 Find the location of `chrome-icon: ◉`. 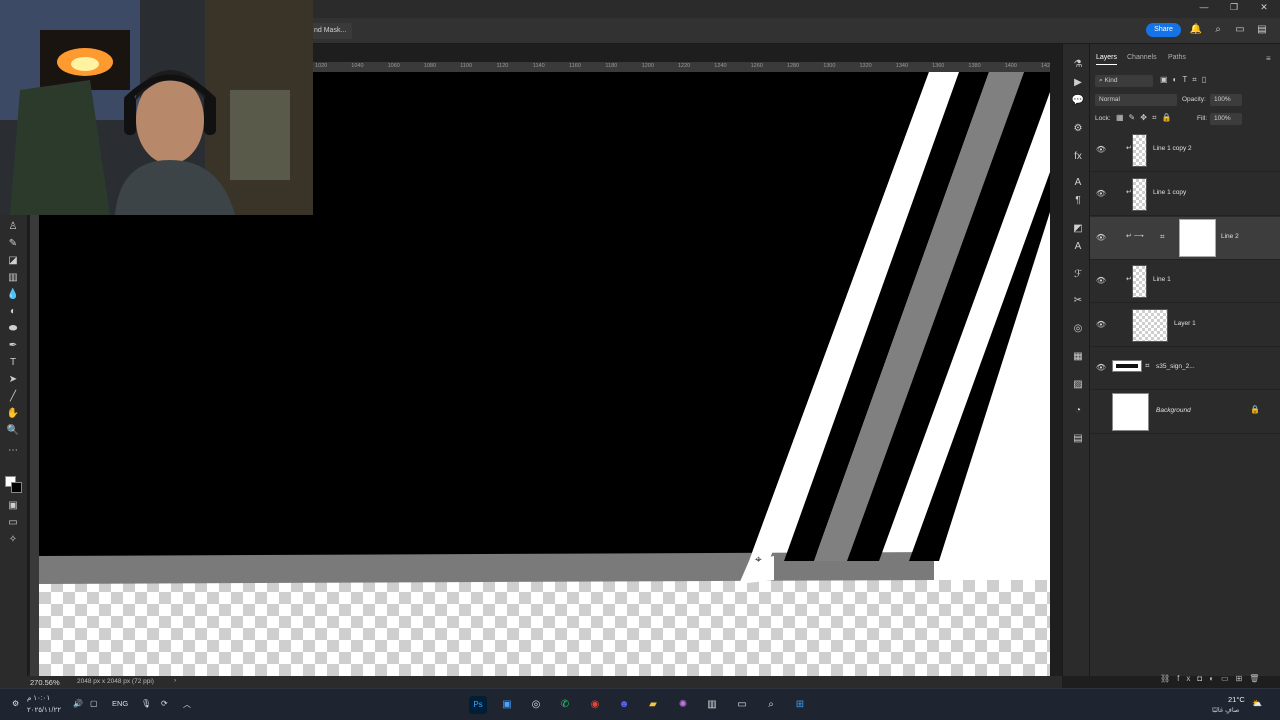

chrome-icon: ◉ is located at coordinates (595, 705).